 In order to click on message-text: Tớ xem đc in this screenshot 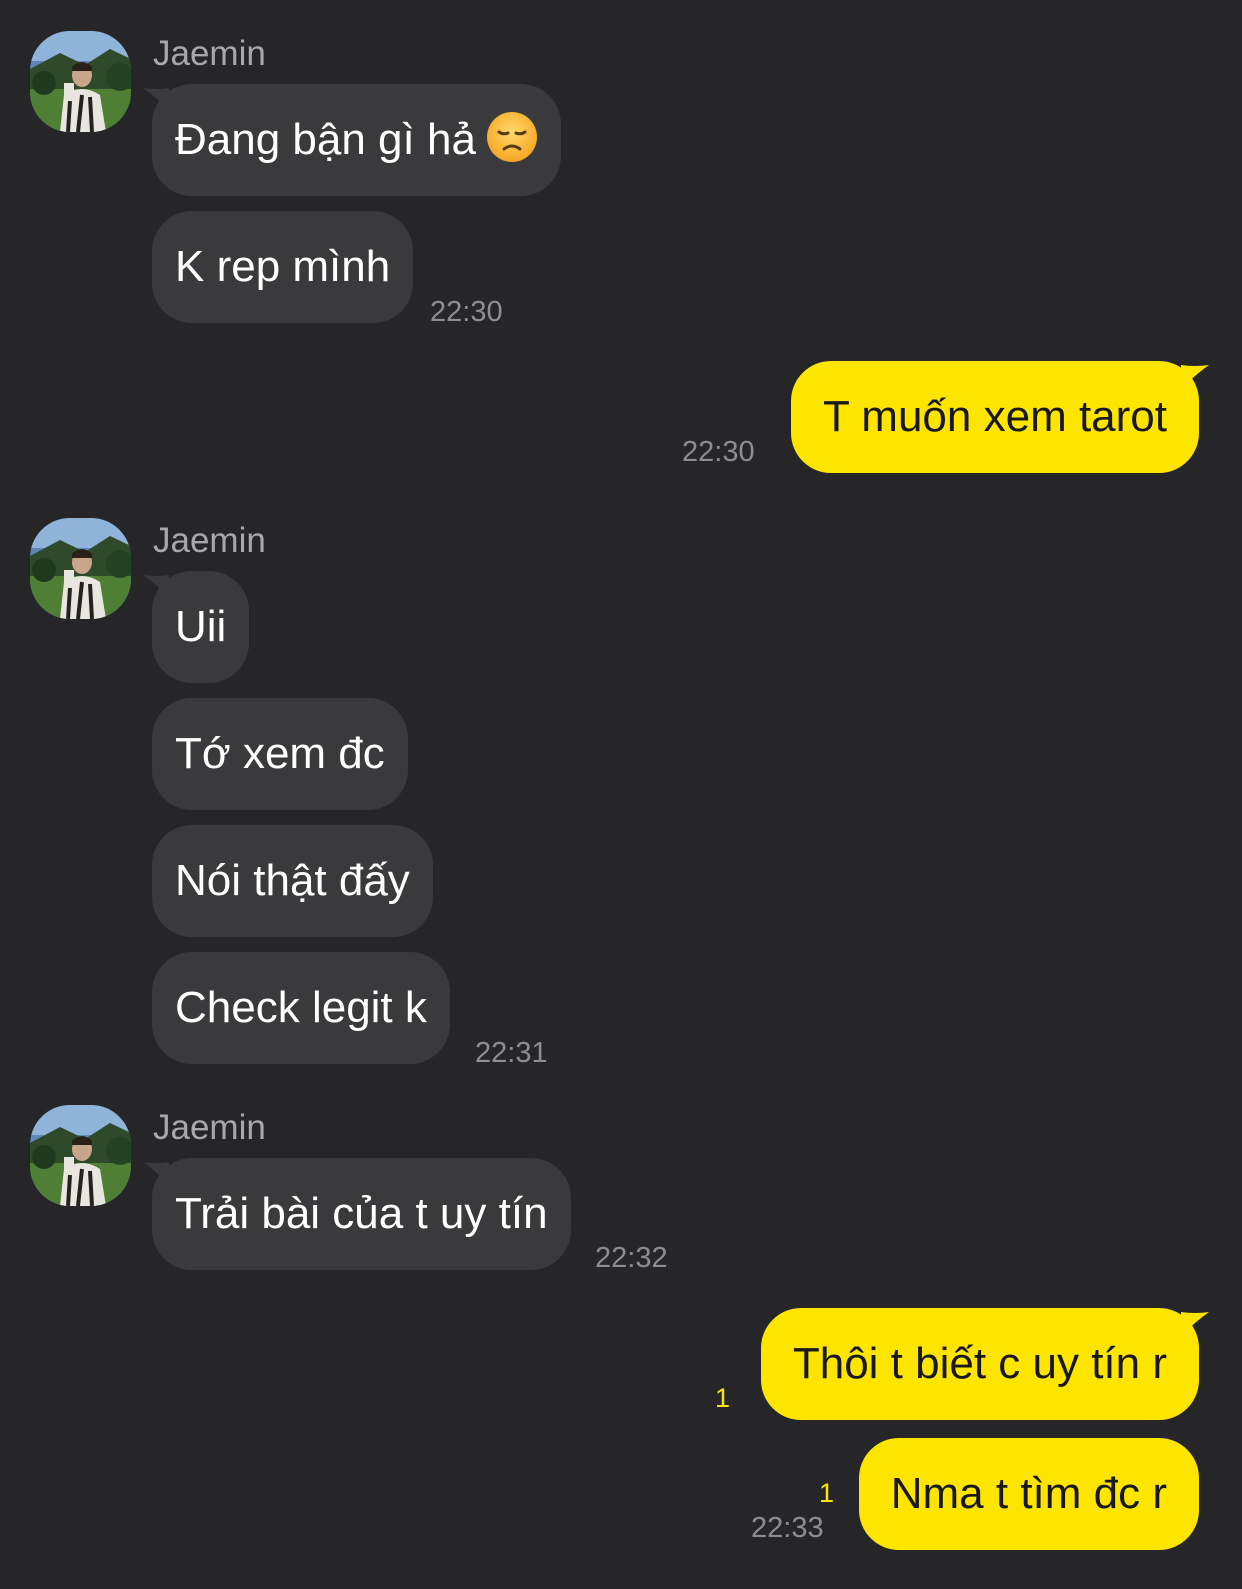, I will do `click(280, 753)`.